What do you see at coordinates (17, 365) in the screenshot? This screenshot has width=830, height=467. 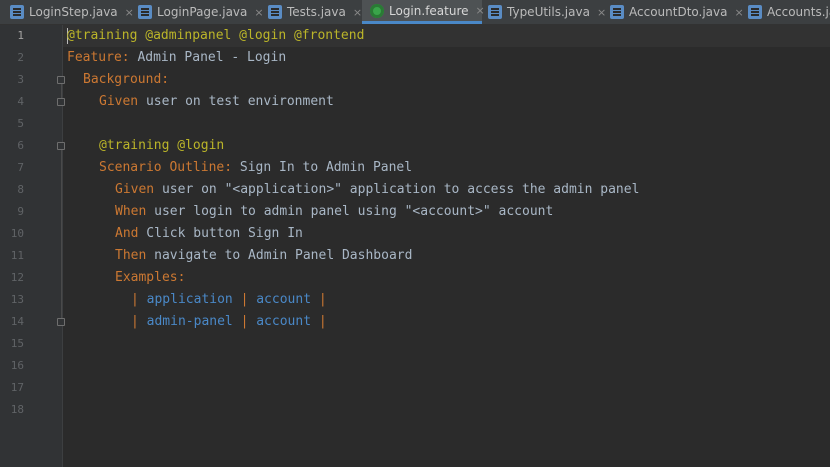 I see `line-number: 16` at bounding box center [17, 365].